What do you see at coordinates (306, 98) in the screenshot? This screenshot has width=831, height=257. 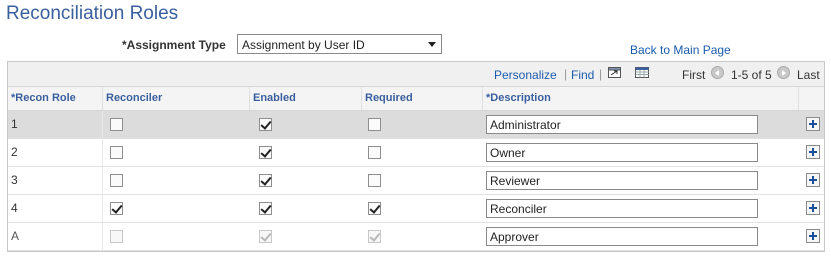 I see `column-header-enabled: Enabled` at bounding box center [306, 98].